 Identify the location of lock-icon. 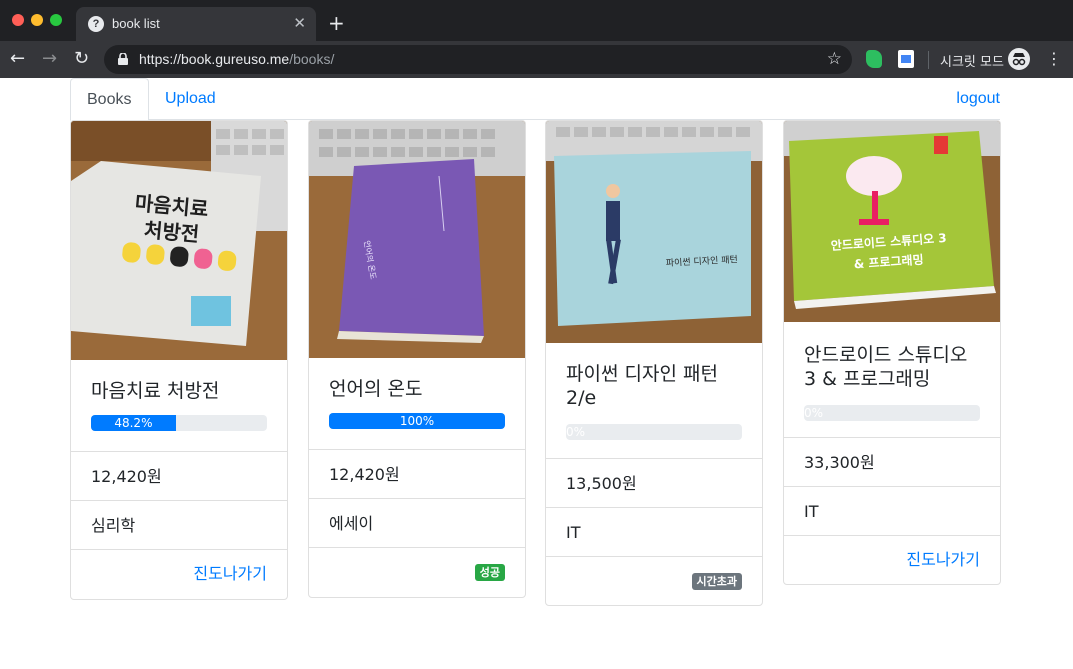
(123, 59).